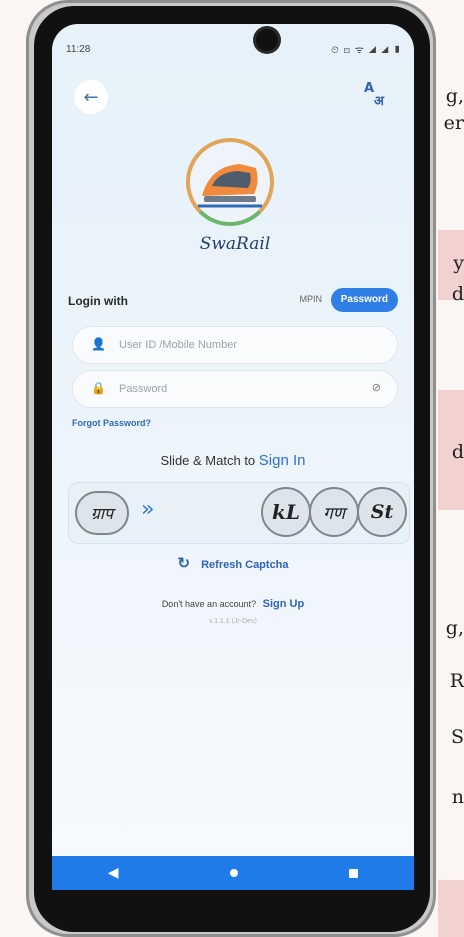 This screenshot has height=937, width=464. I want to click on password-placeholder: Password, so click(143, 389).